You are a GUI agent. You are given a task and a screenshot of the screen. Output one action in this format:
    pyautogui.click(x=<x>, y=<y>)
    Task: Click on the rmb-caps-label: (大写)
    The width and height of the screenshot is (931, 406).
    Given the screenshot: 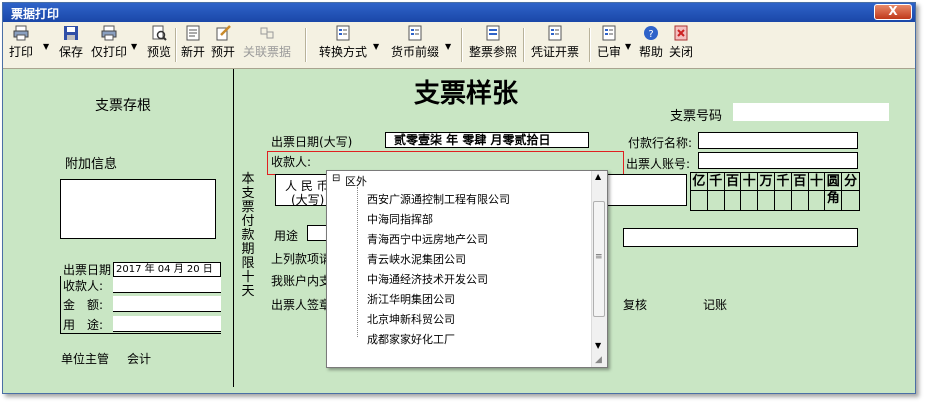 What is the action you would take?
    pyautogui.click(x=308, y=200)
    